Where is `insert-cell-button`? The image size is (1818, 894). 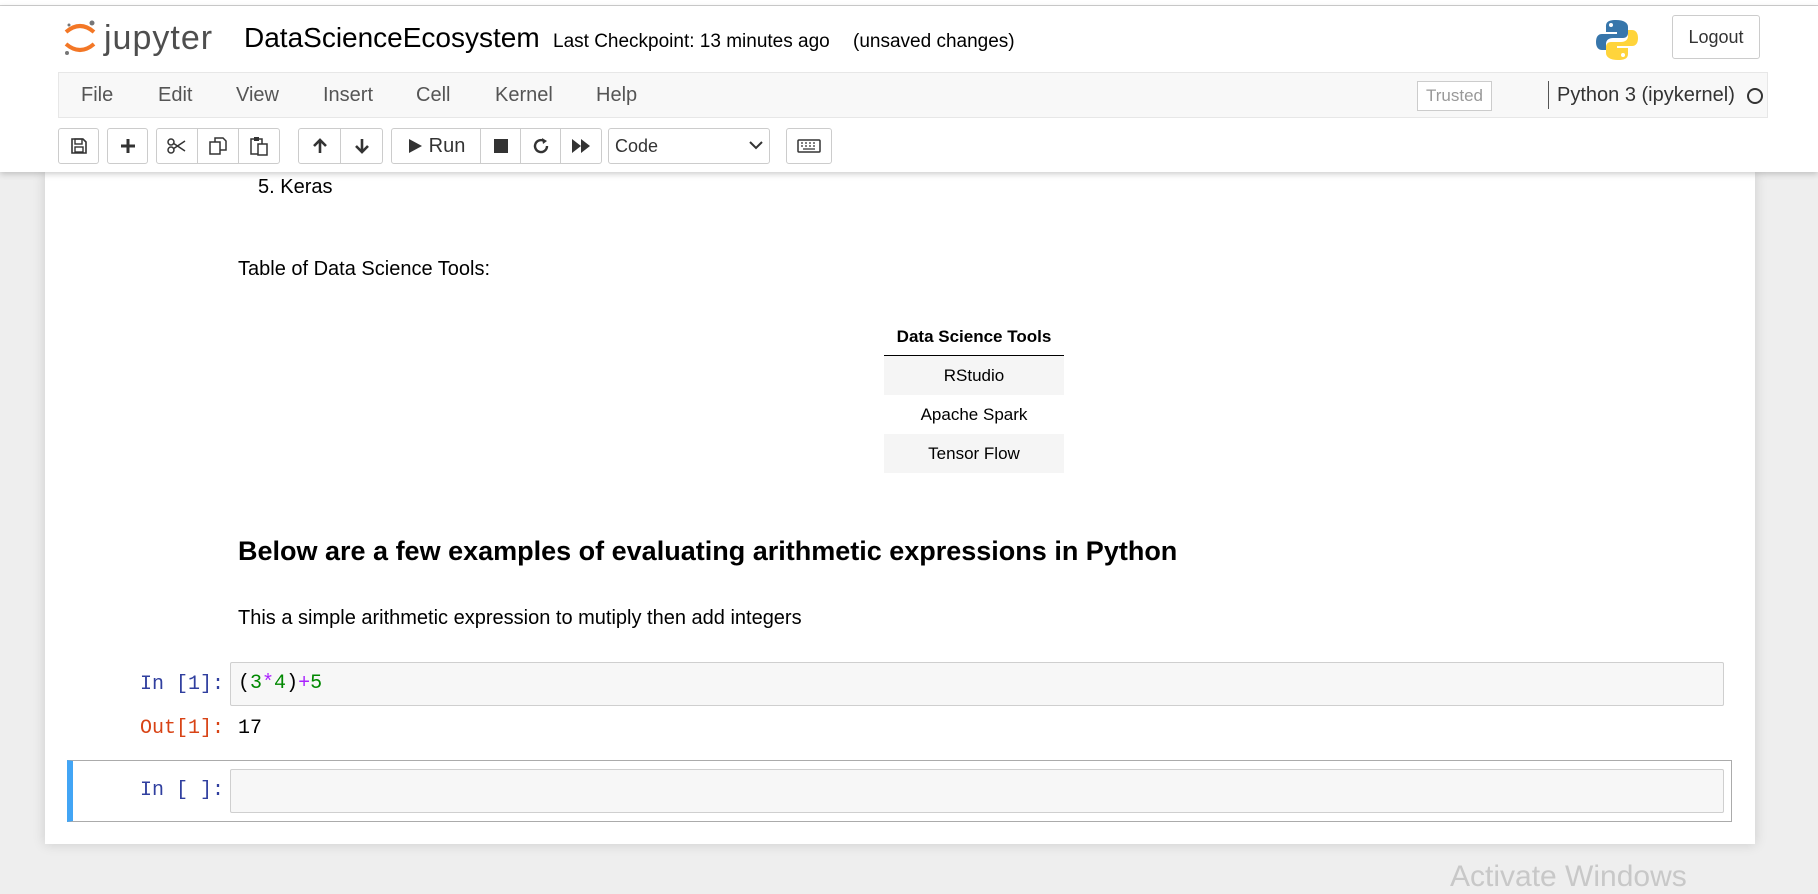
insert-cell-button is located at coordinates (127, 146).